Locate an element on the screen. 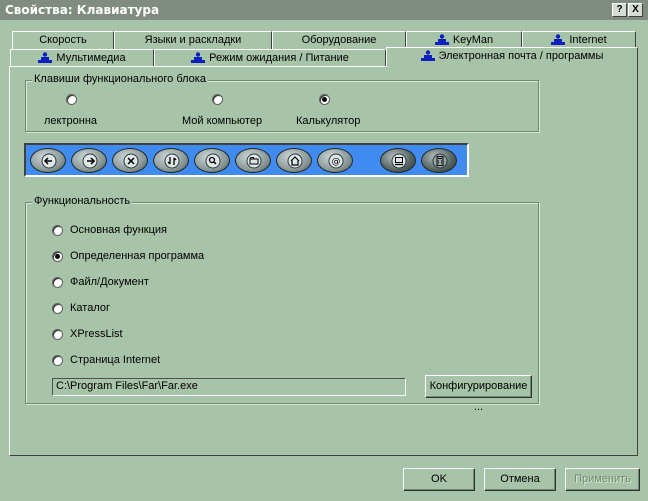  tab-languages: Языки и раскладки is located at coordinates (193, 40).